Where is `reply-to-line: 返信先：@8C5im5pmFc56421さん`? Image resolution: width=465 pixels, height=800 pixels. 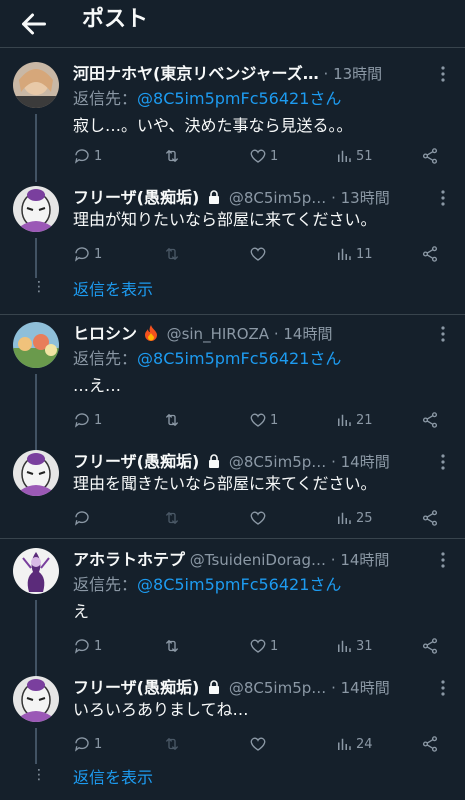 reply-to-line: 返信先：@8C5im5pmFc56421さん is located at coordinates (207, 584).